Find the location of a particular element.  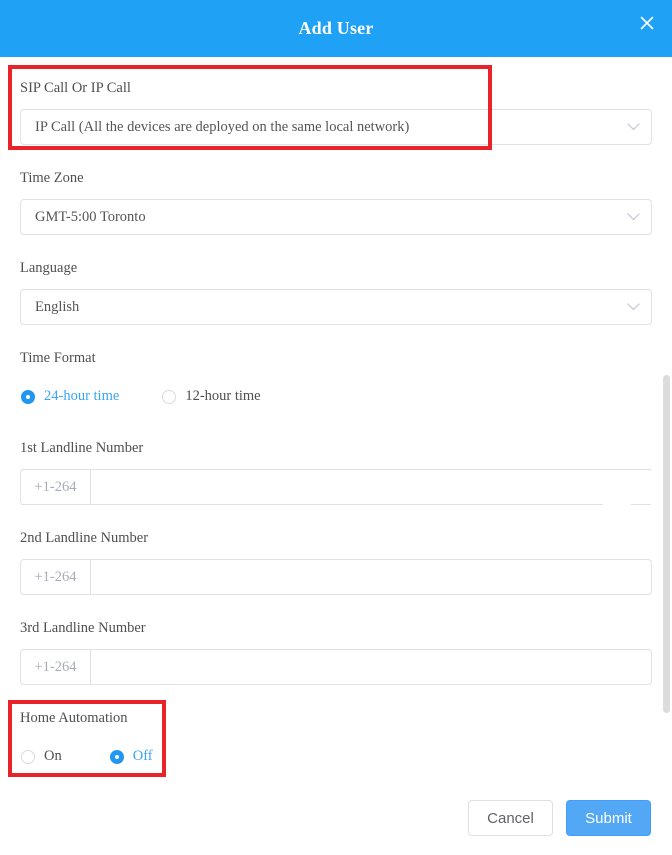

cancel-button: Cancel is located at coordinates (510, 818).